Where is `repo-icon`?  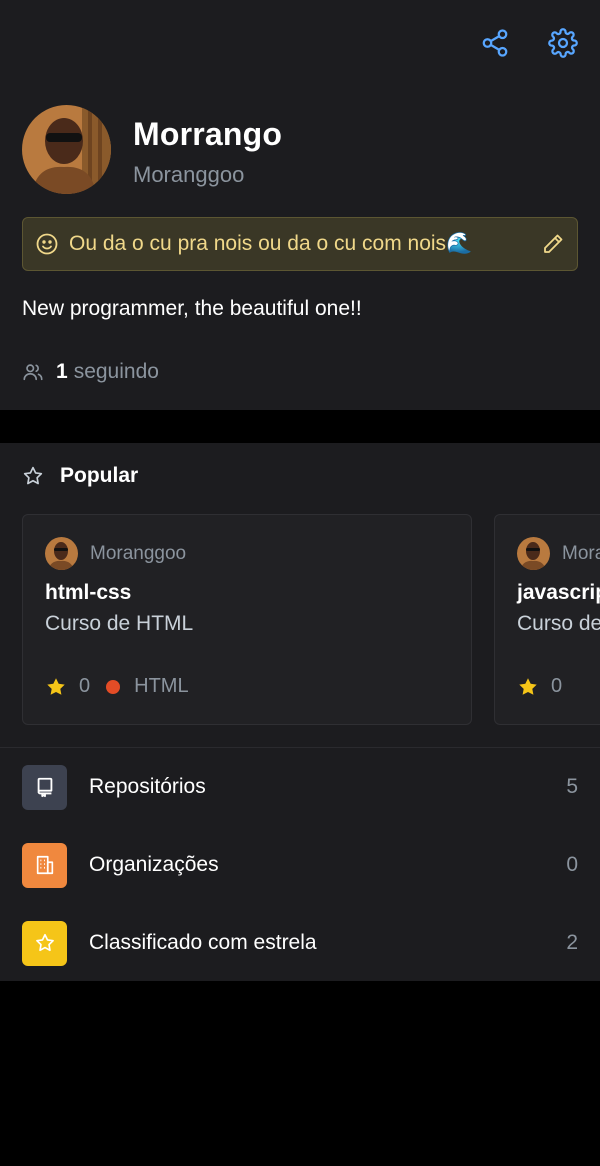
repo-icon is located at coordinates (44, 787).